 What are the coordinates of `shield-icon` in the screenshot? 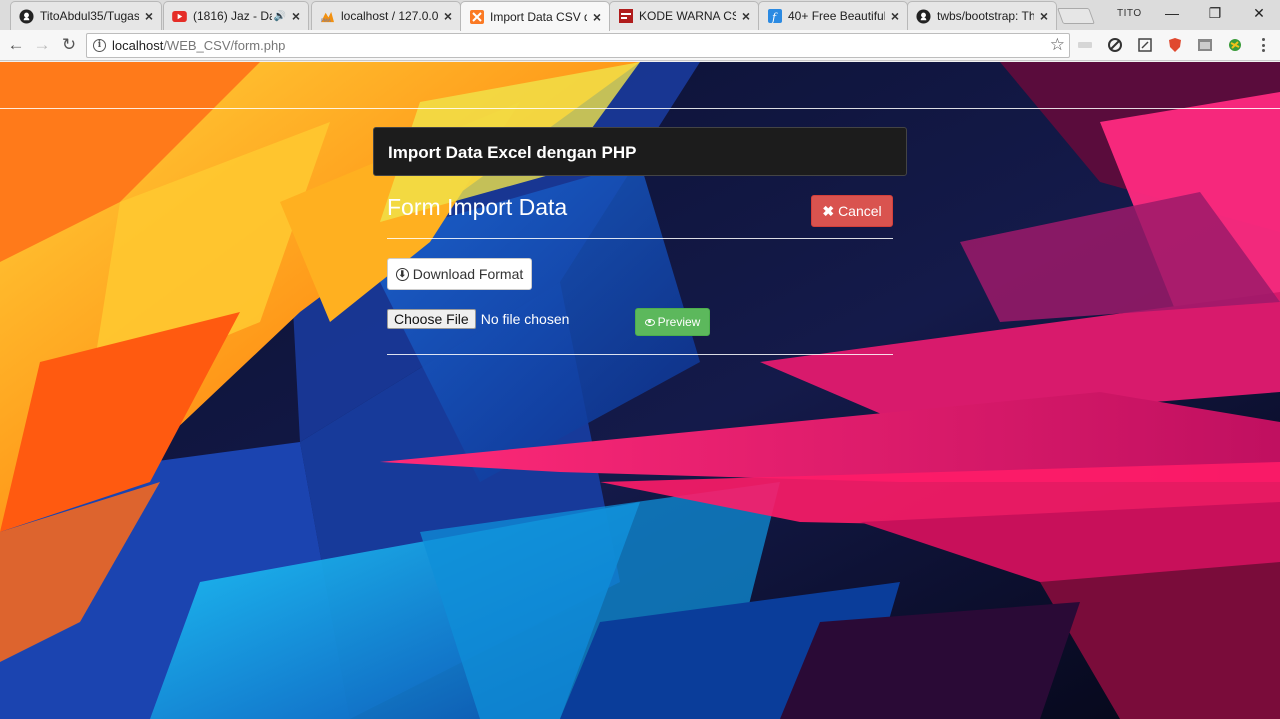 It's located at (1175, 45).